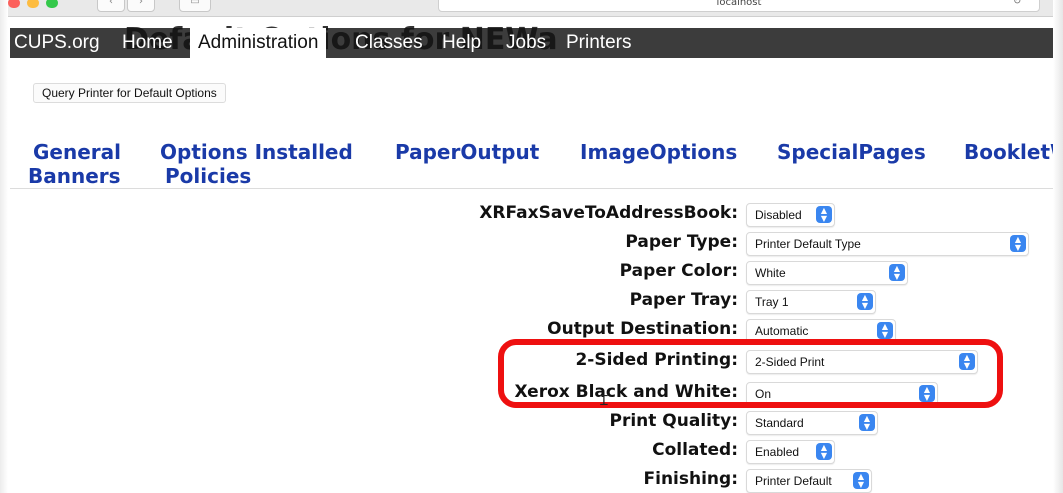  Describe the element at coordinates (793, 481) in the screenshot. I see `option-value-finishing: Printer Default` at that location.